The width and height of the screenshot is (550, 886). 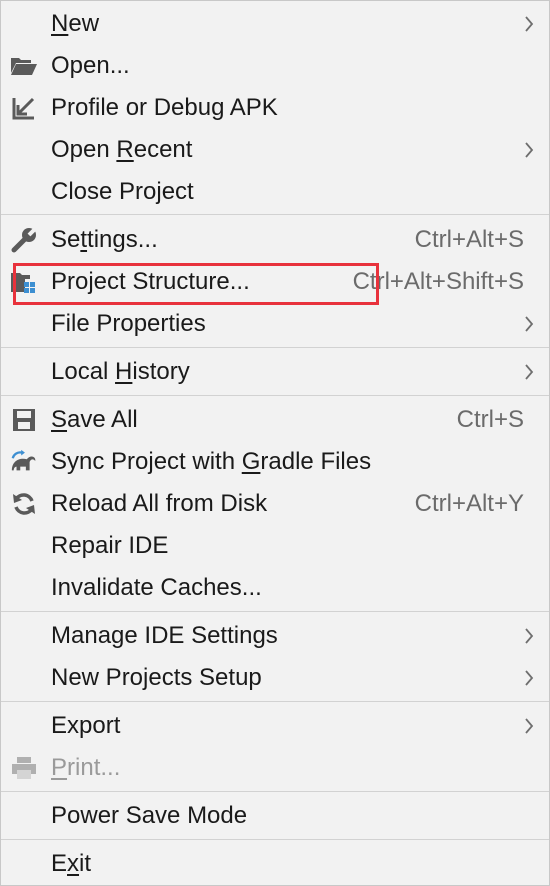 What do you see at coordinates (275, 420) in the screenshot?
I see `menu-item-save-all: Save All Ctrl+S` at bounding box center [275, 420].